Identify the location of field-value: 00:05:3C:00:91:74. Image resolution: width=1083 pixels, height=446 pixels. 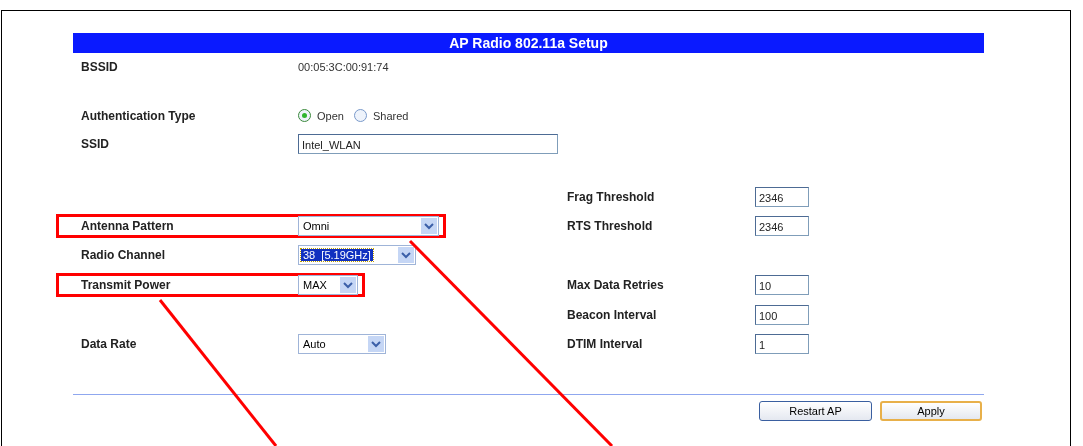
(343, 67).